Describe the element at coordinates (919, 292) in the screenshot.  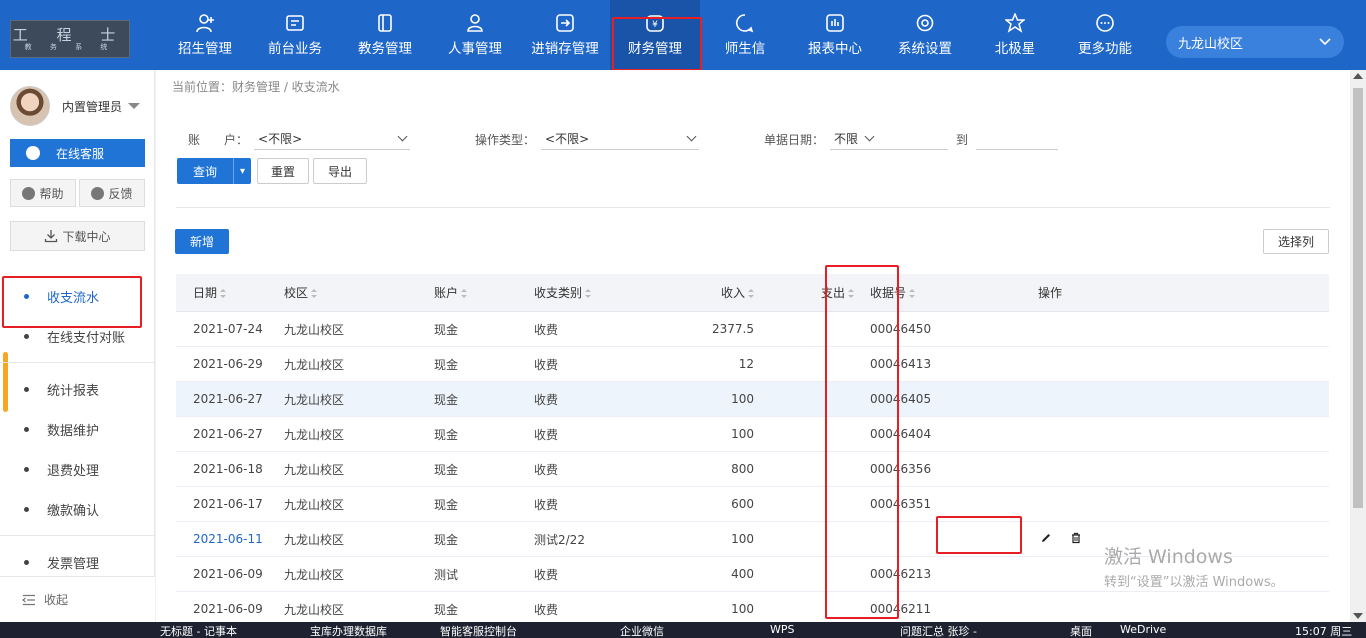
I see `col-receipt-header: 收据号` at that location.